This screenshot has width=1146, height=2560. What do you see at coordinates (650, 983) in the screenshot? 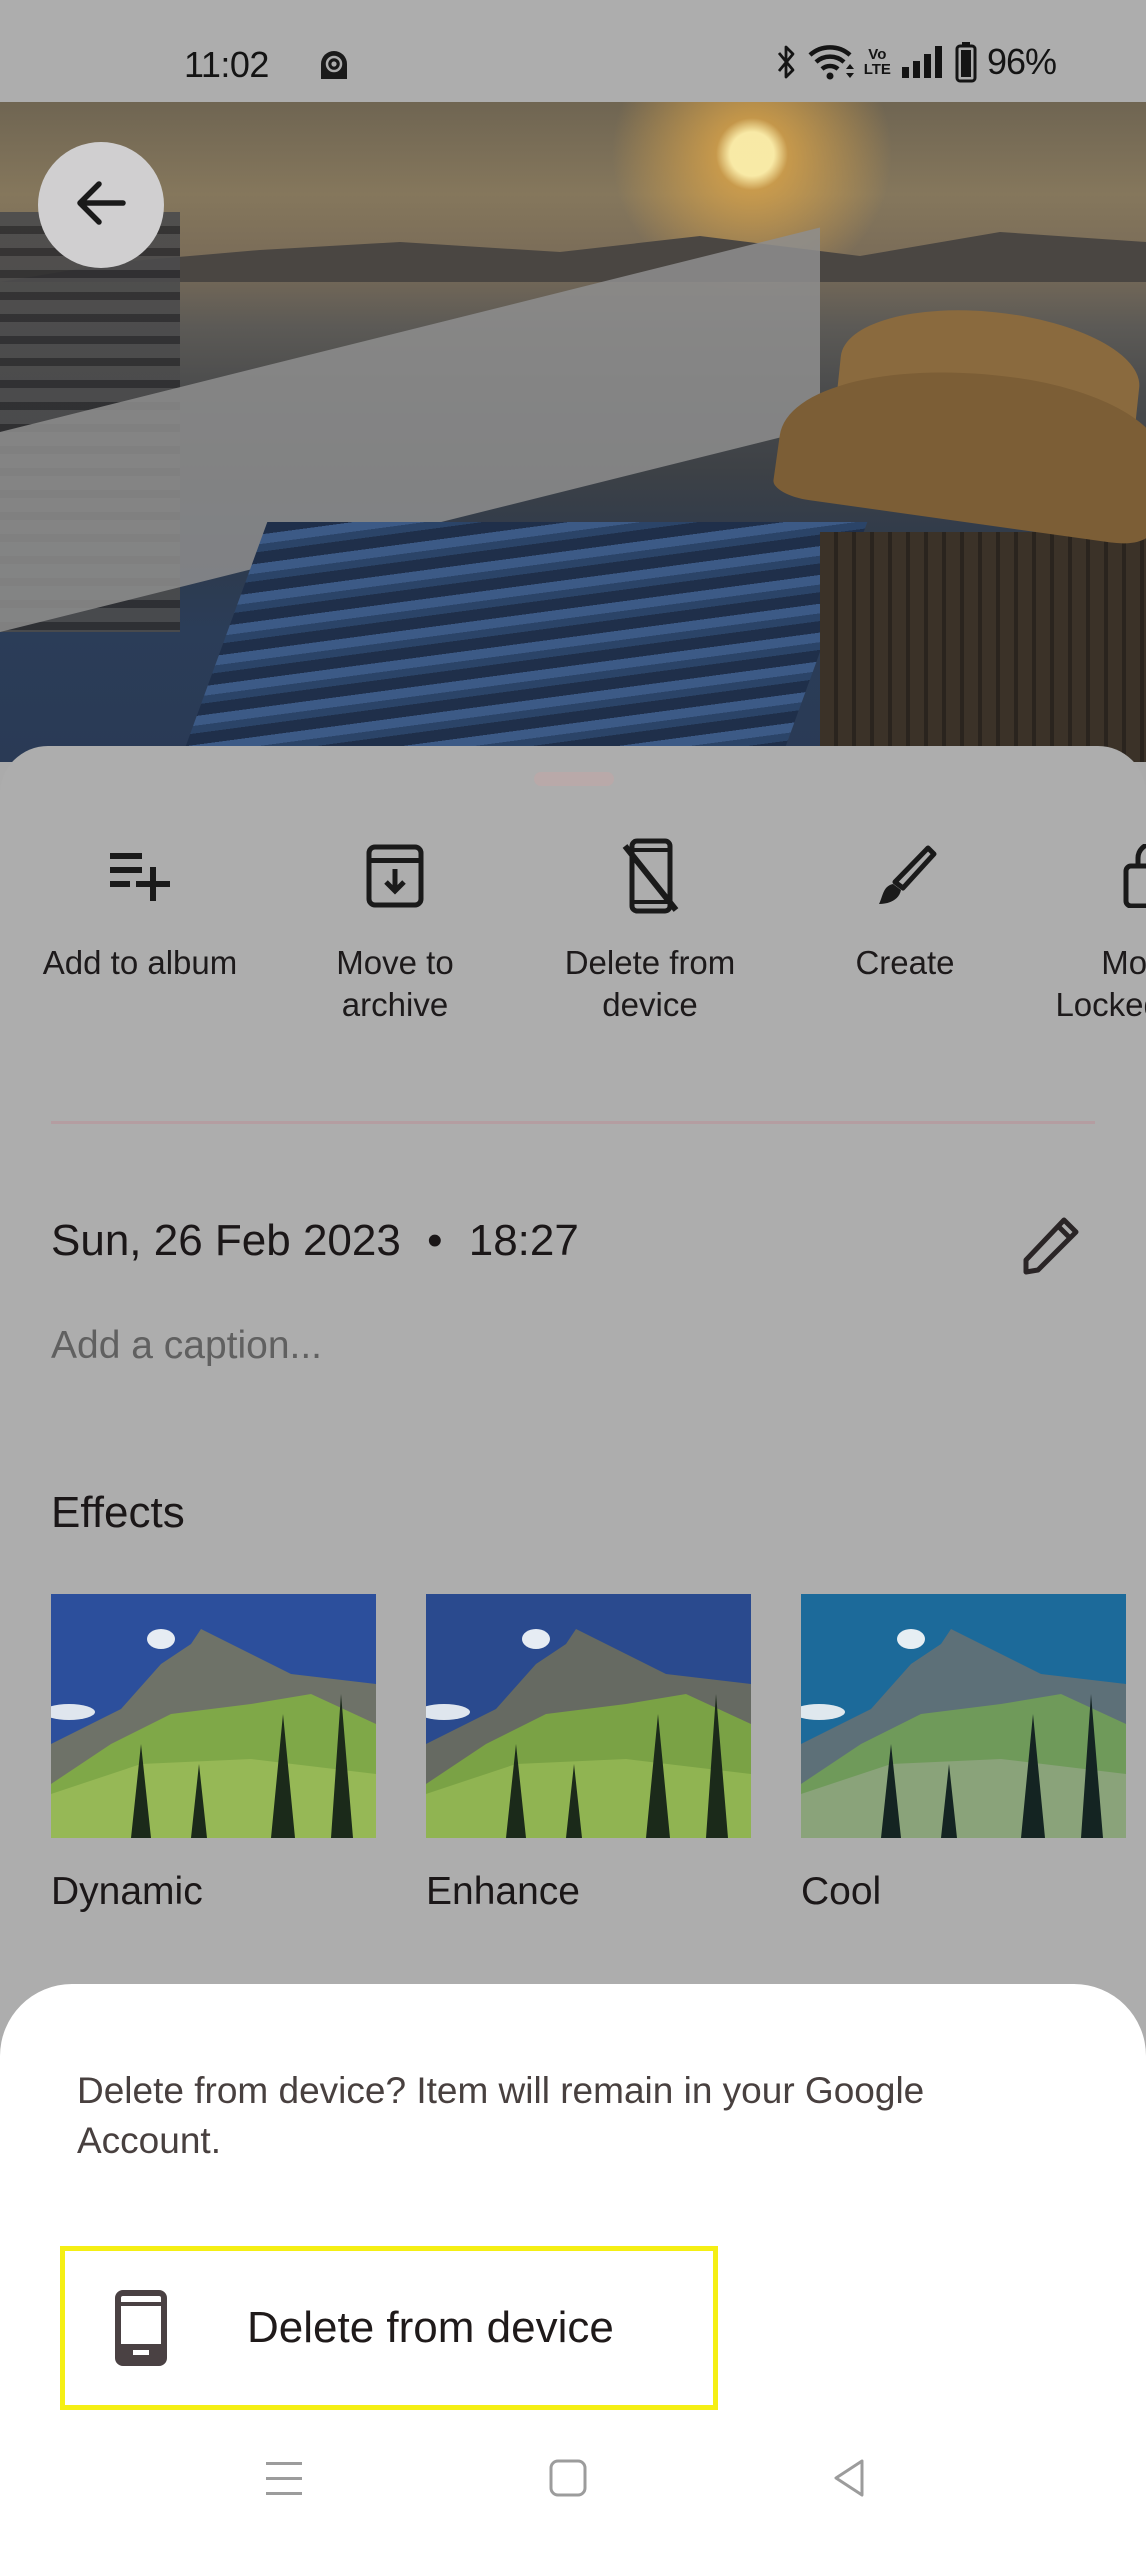
I see `action-label: Delete from device` at bounding box center [650, 983].